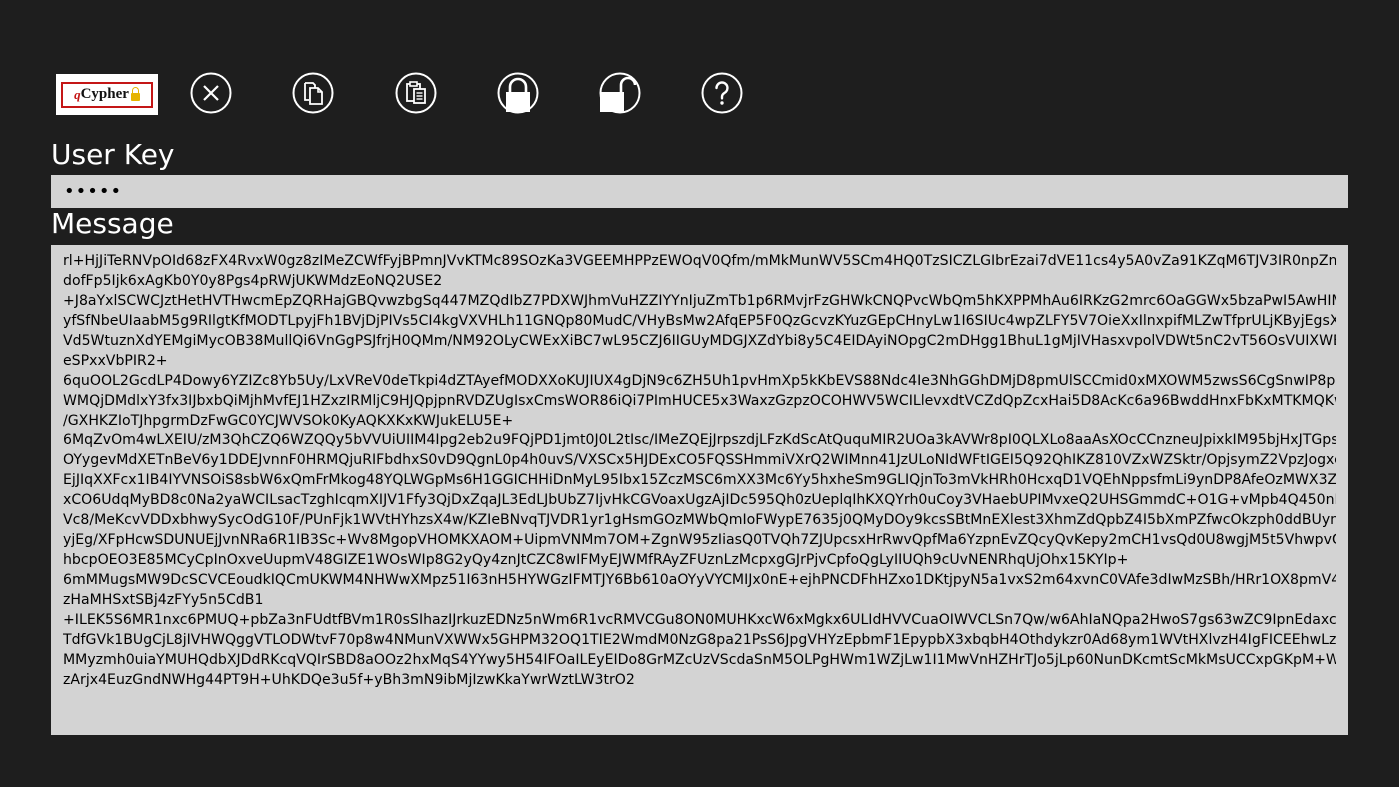 This screenshot has height=787, width=1399. I want to click on copy-button, so click(313, 93).